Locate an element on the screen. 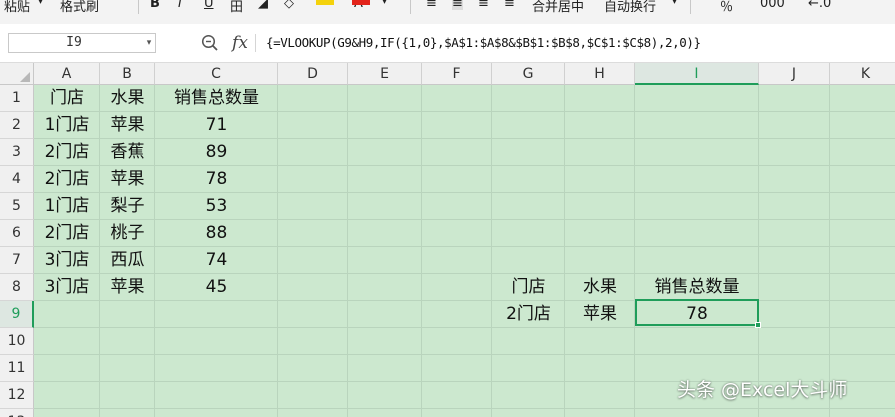 This screenshot has width=895, height=417. format-painter-button: 格式刷 is located at coordinates (79, 7).